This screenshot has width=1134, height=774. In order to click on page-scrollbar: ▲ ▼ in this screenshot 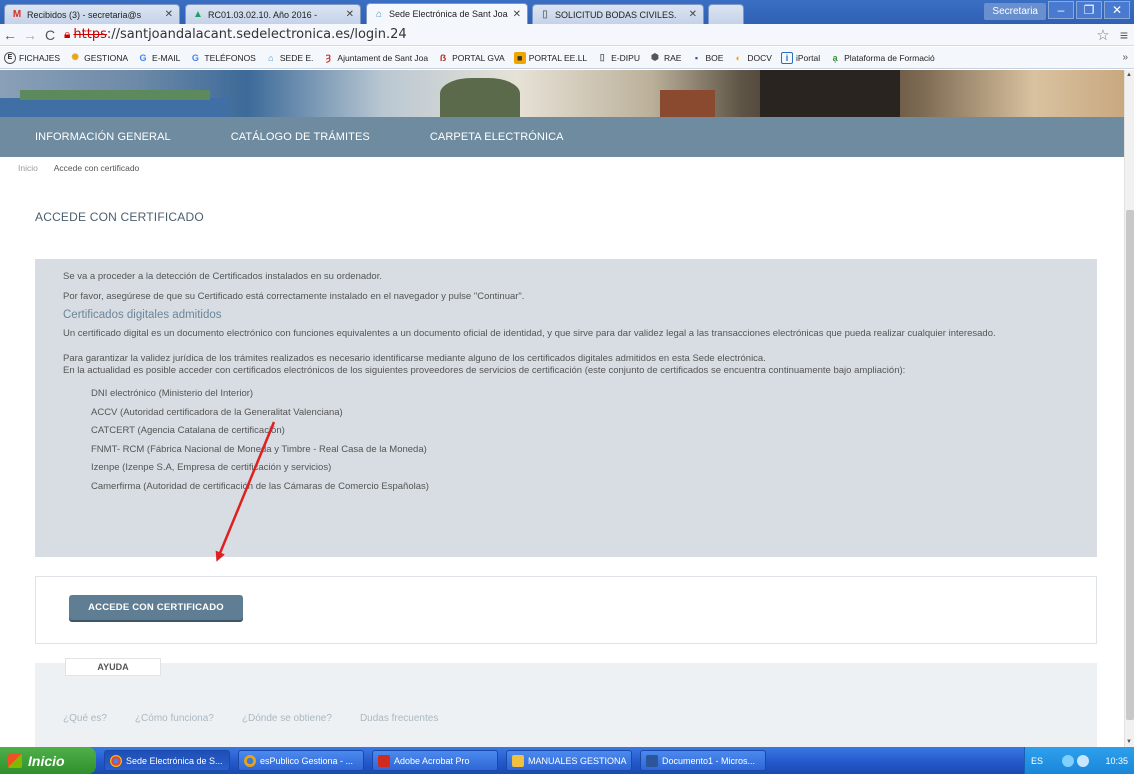, I will do `click(1129, 408)`.